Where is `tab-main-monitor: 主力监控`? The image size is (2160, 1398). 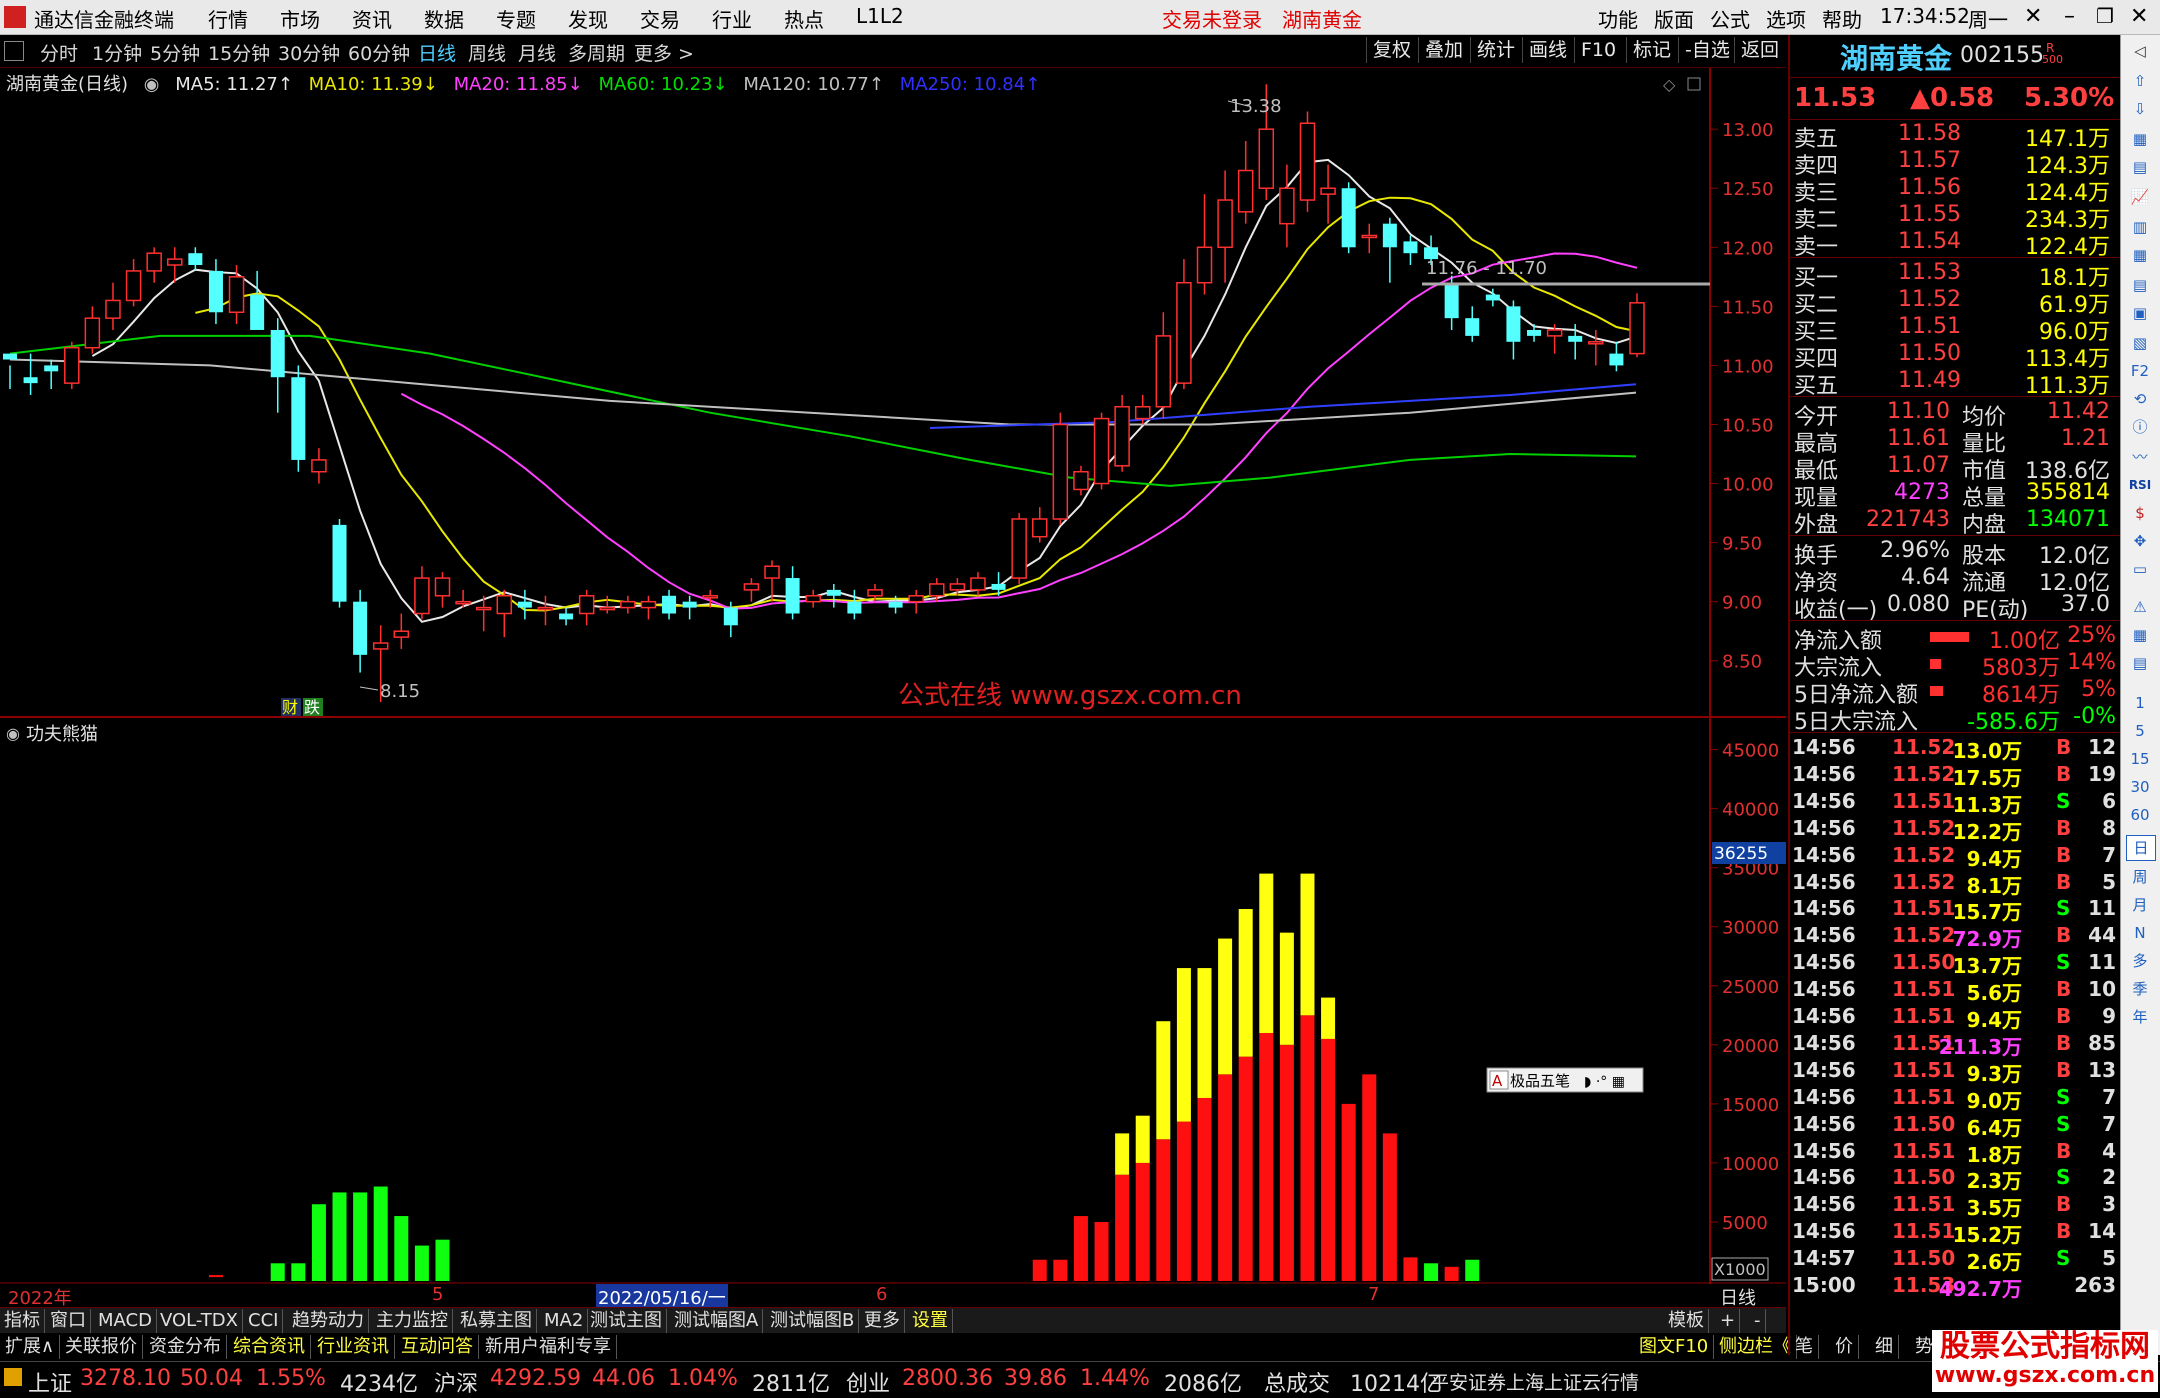
tab-main-monitor: 主力监控 is located at coordinates (412, 1321).